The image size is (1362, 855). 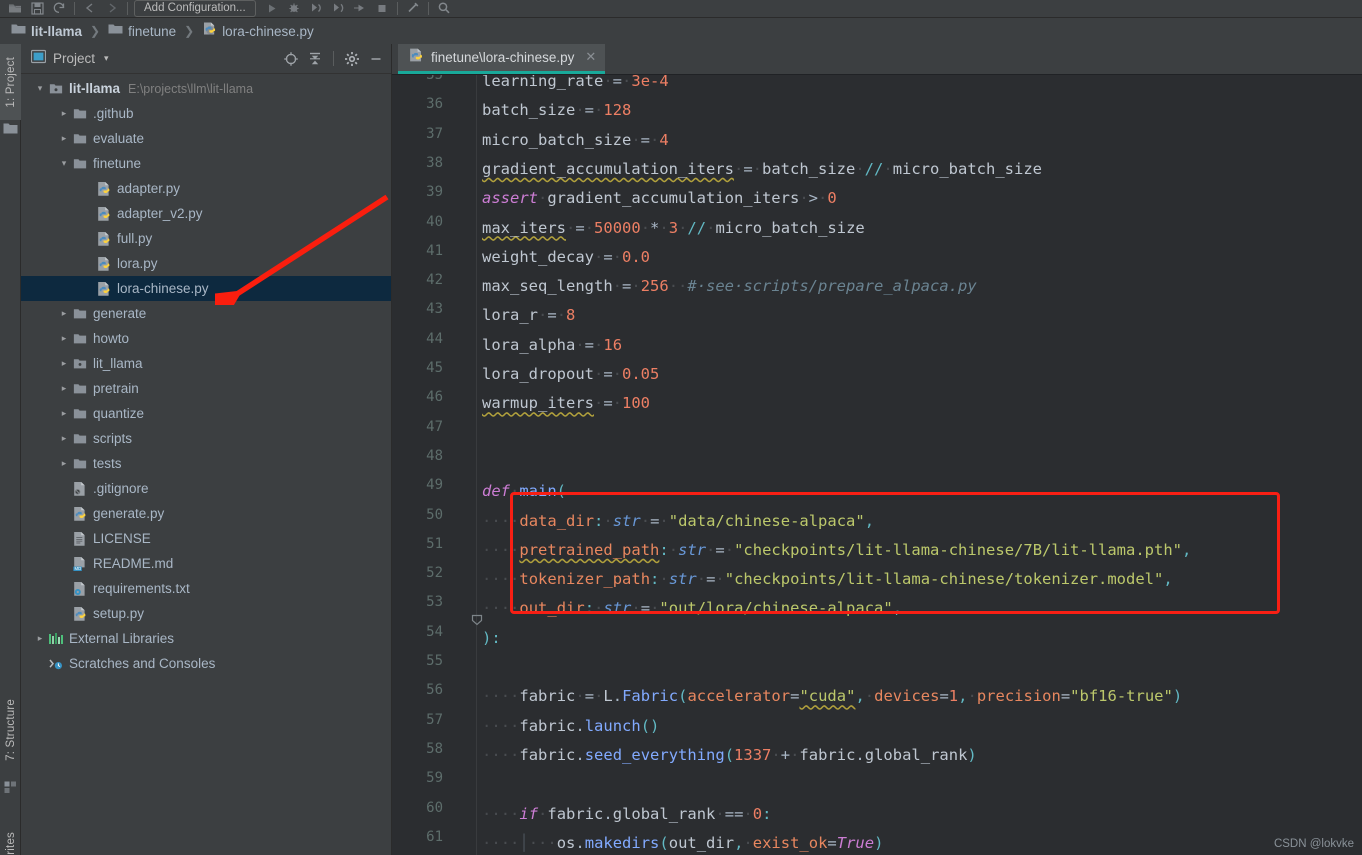 What do you see at coordinates (206, 538) in the screenshot?
I see `tree-row-license: LICENSE` at bounding box center [206, 538].